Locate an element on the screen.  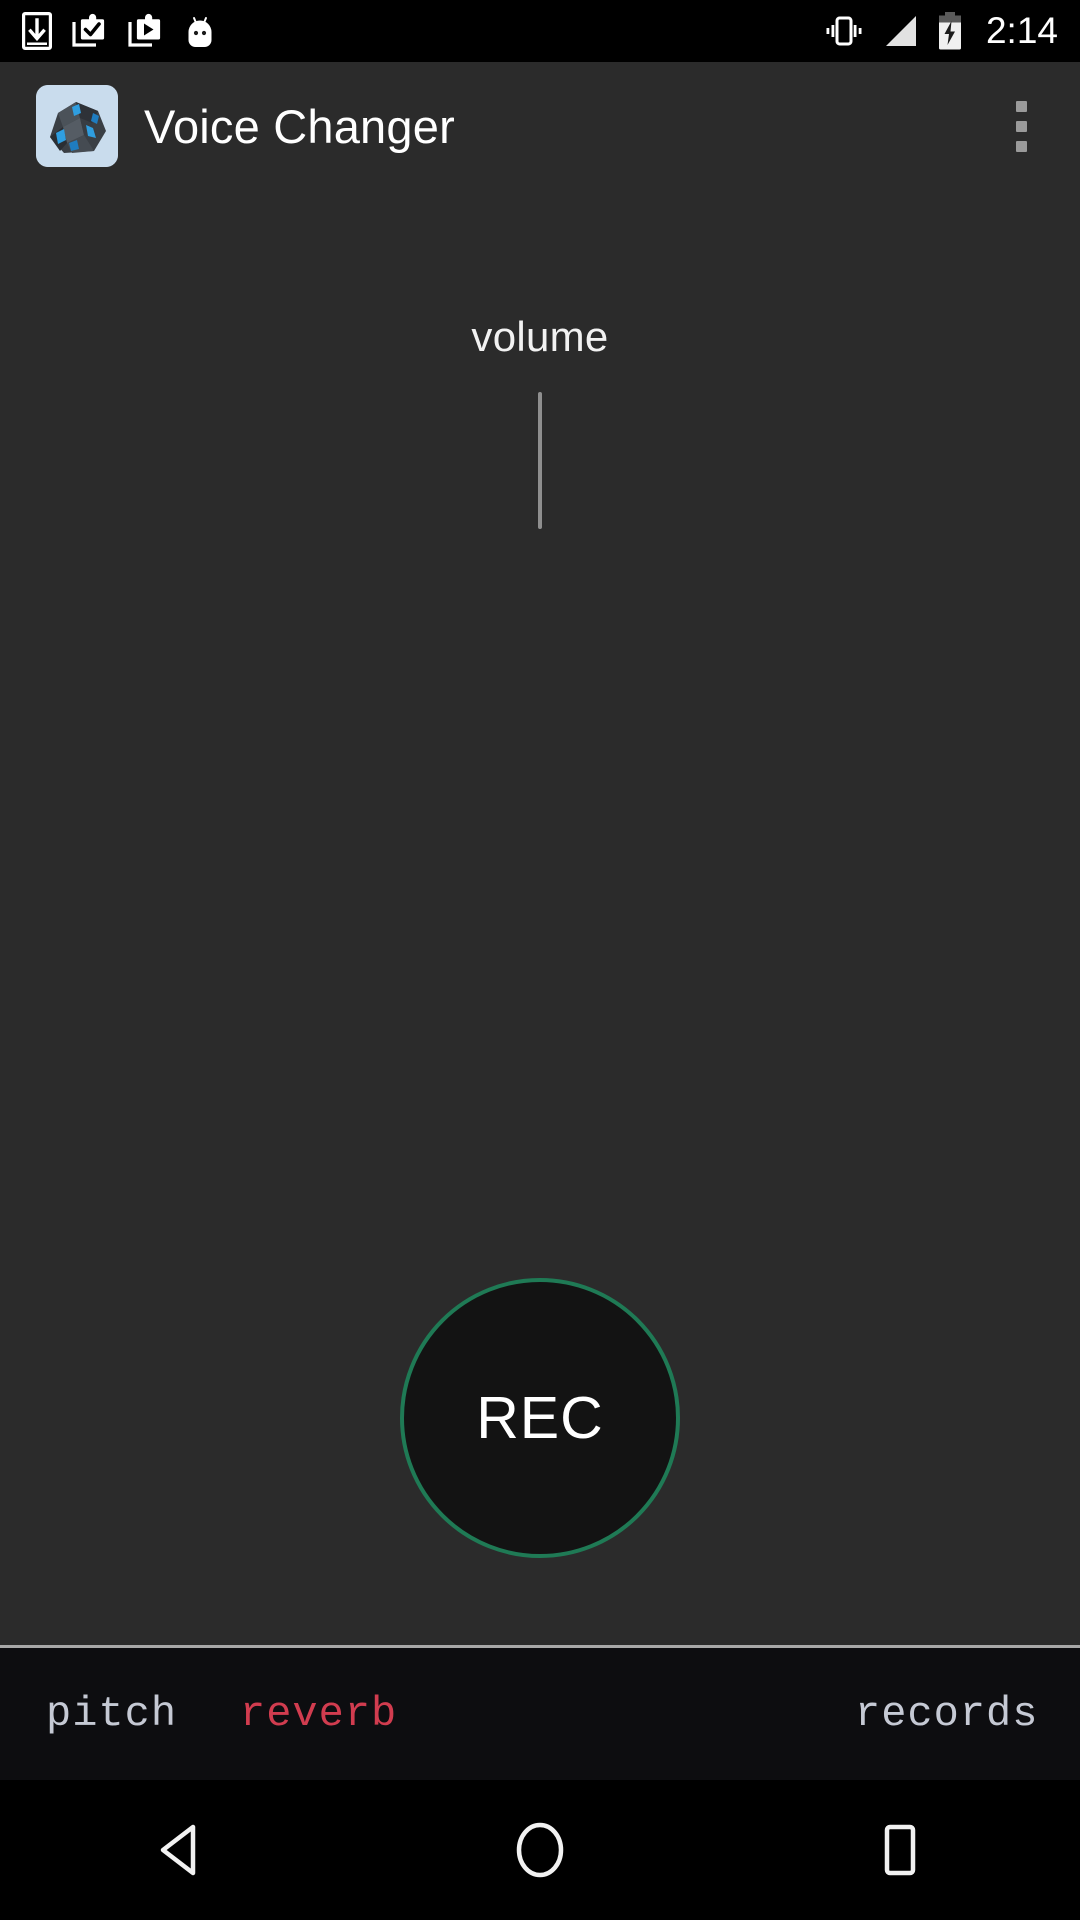
record-button: REC is located at coordinates (540, 1418).